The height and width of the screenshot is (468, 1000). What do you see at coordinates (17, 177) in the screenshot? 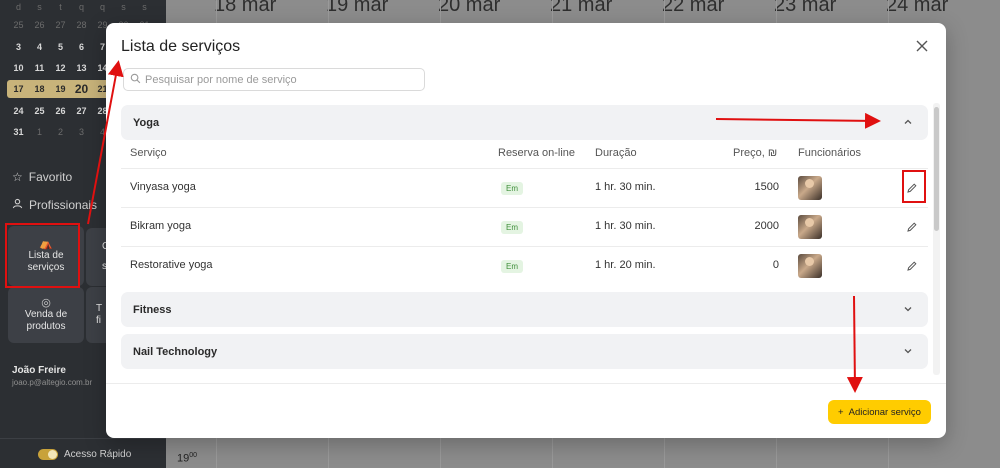
I see `star-icon: ☆` at bounding box center [17, 177].